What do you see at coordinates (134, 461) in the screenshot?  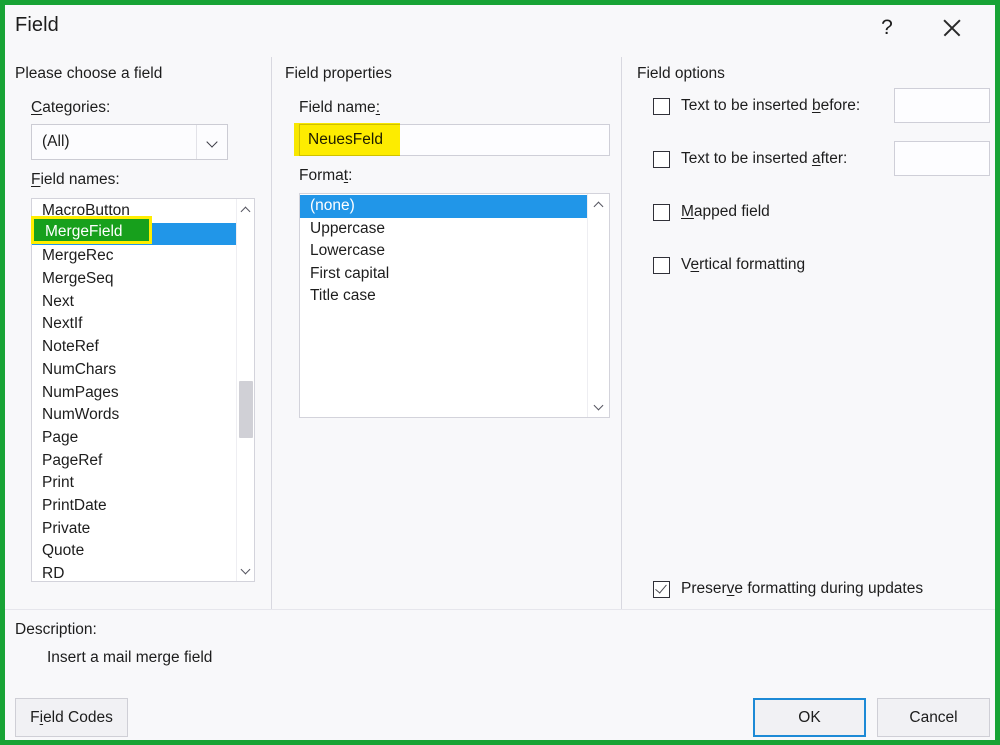 I see `field-name-item: PageRef` at bounding box center [134, 461].